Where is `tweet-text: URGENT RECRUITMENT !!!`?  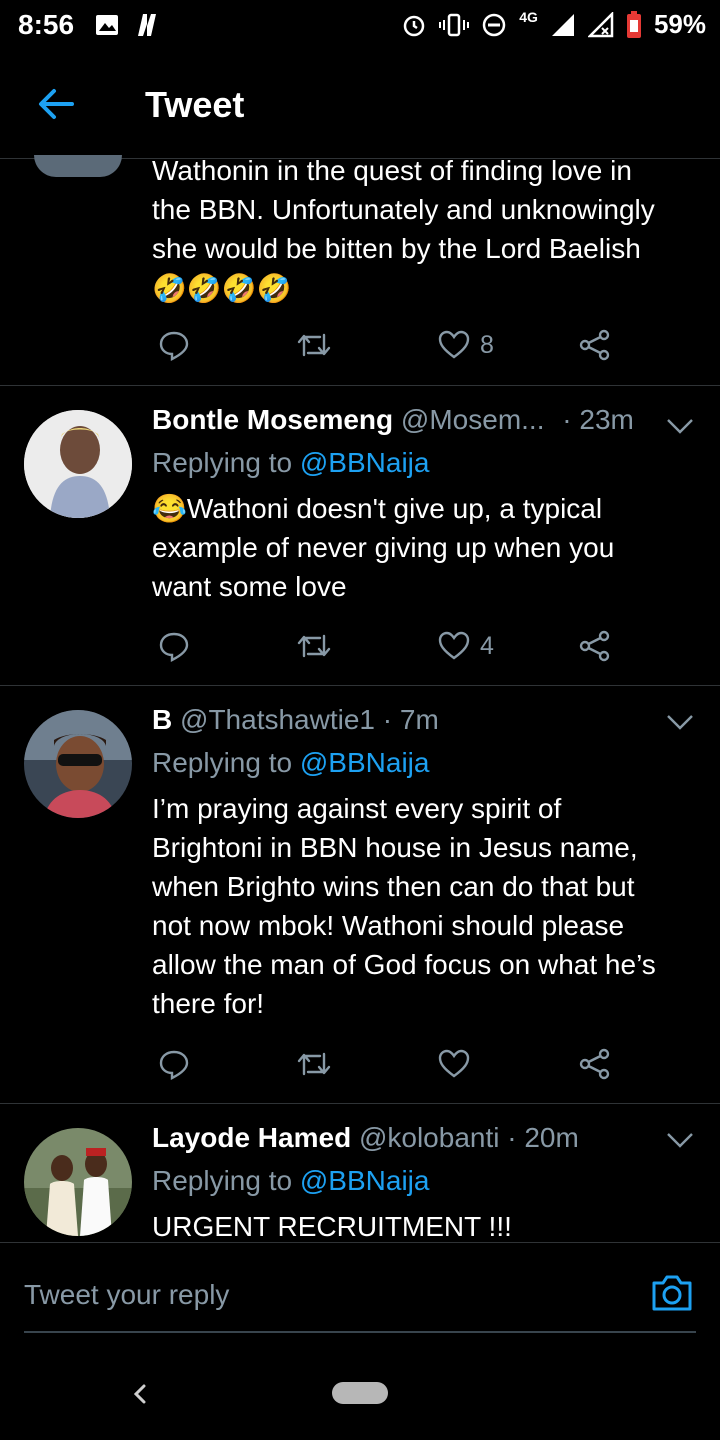 tweet-text: URGENT RECRUITMENT !!! is located at coordinates (427, 1224).